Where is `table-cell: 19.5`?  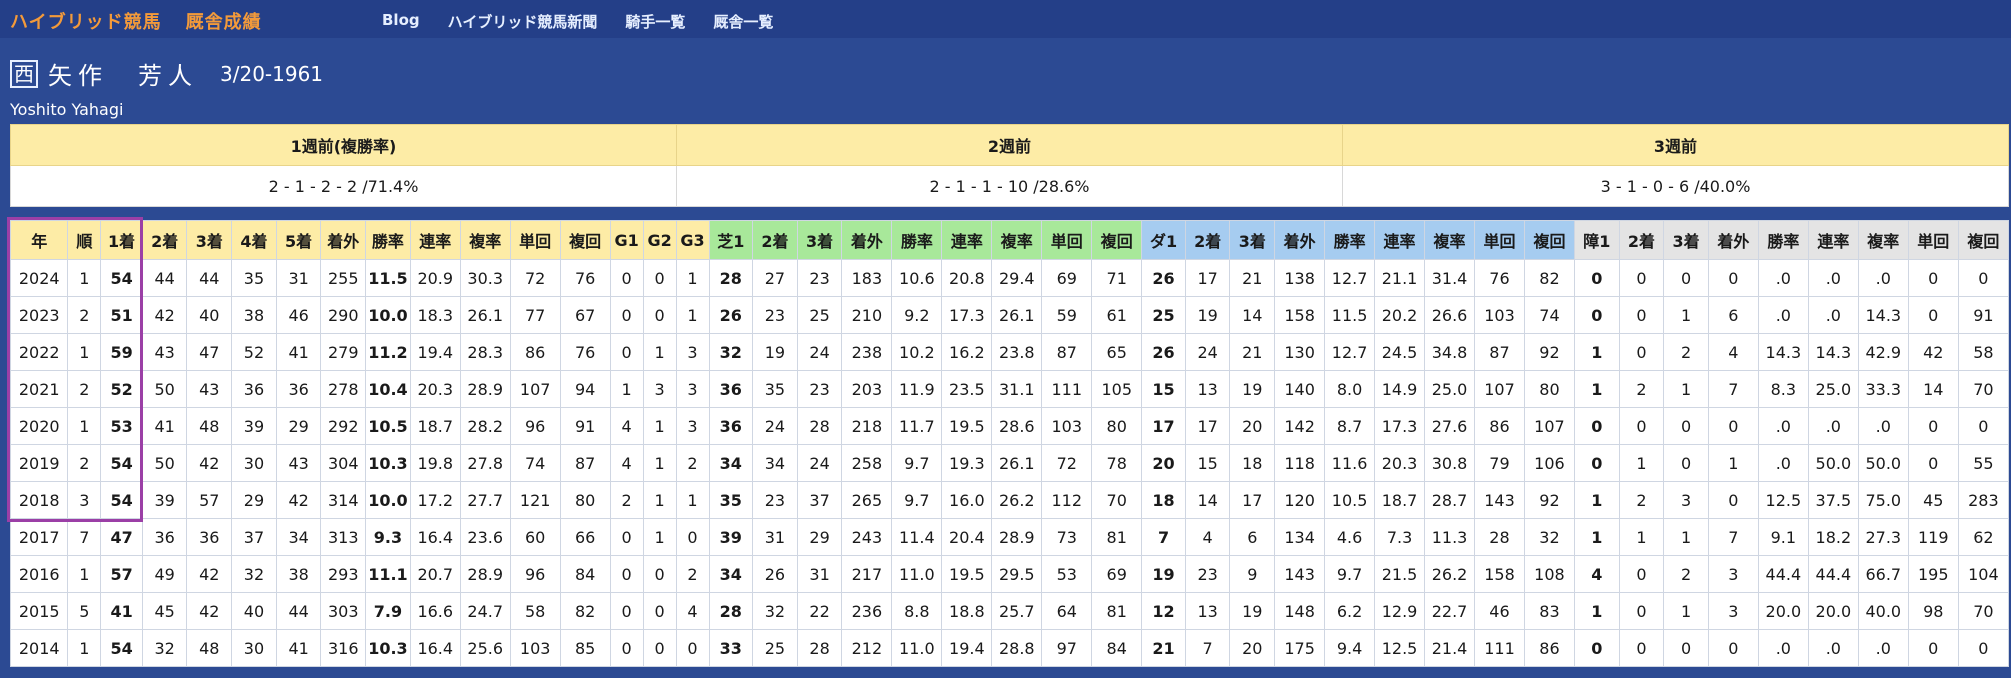
table-cell: 19.5 is located at coordinates (967, 426).